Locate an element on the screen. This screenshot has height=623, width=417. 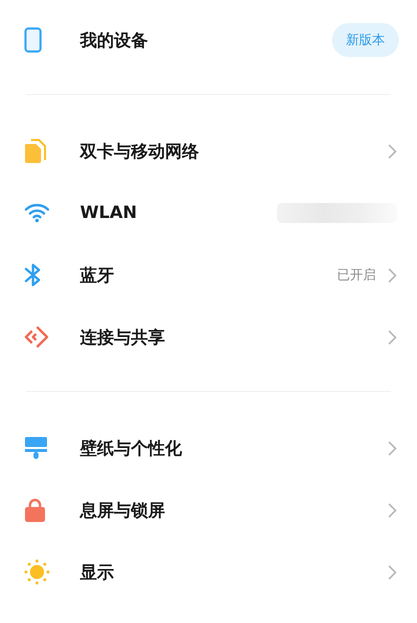
settings-item: 双卡与移动网络 is located at coordinates (208, 151).